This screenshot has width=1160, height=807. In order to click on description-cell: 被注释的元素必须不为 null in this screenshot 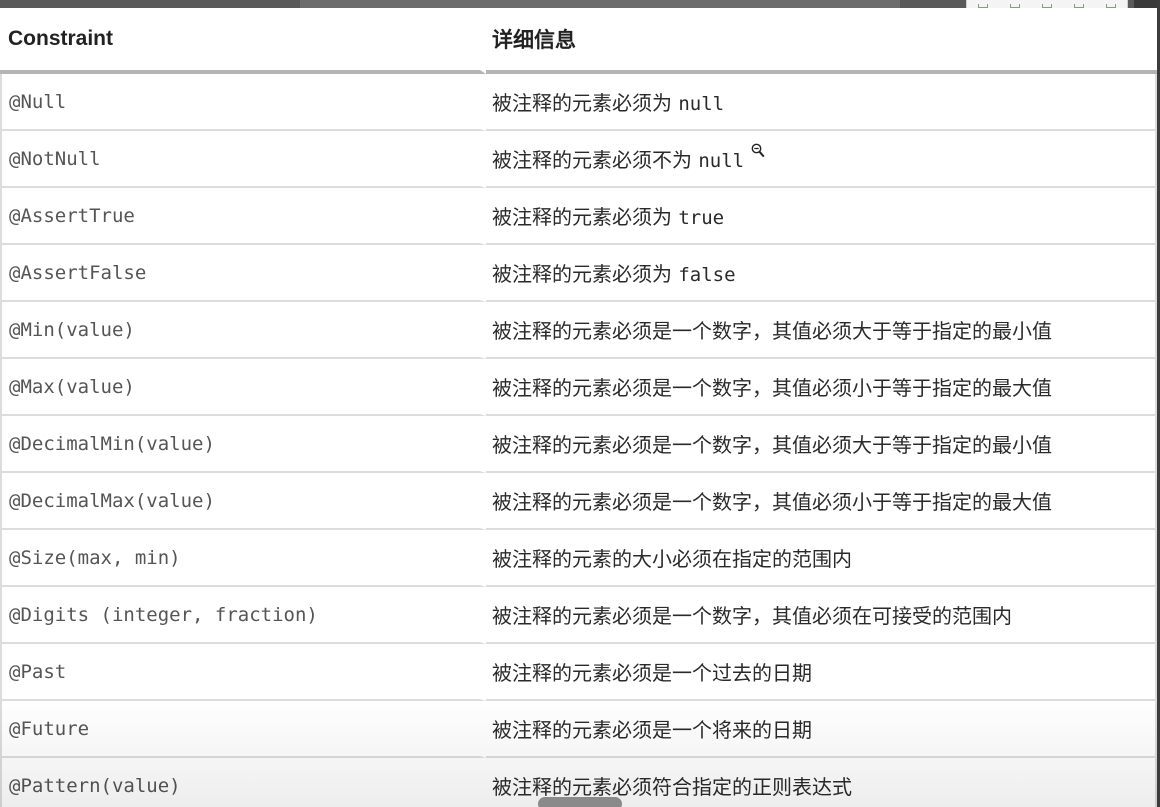, I will do `click(821, 159)`.